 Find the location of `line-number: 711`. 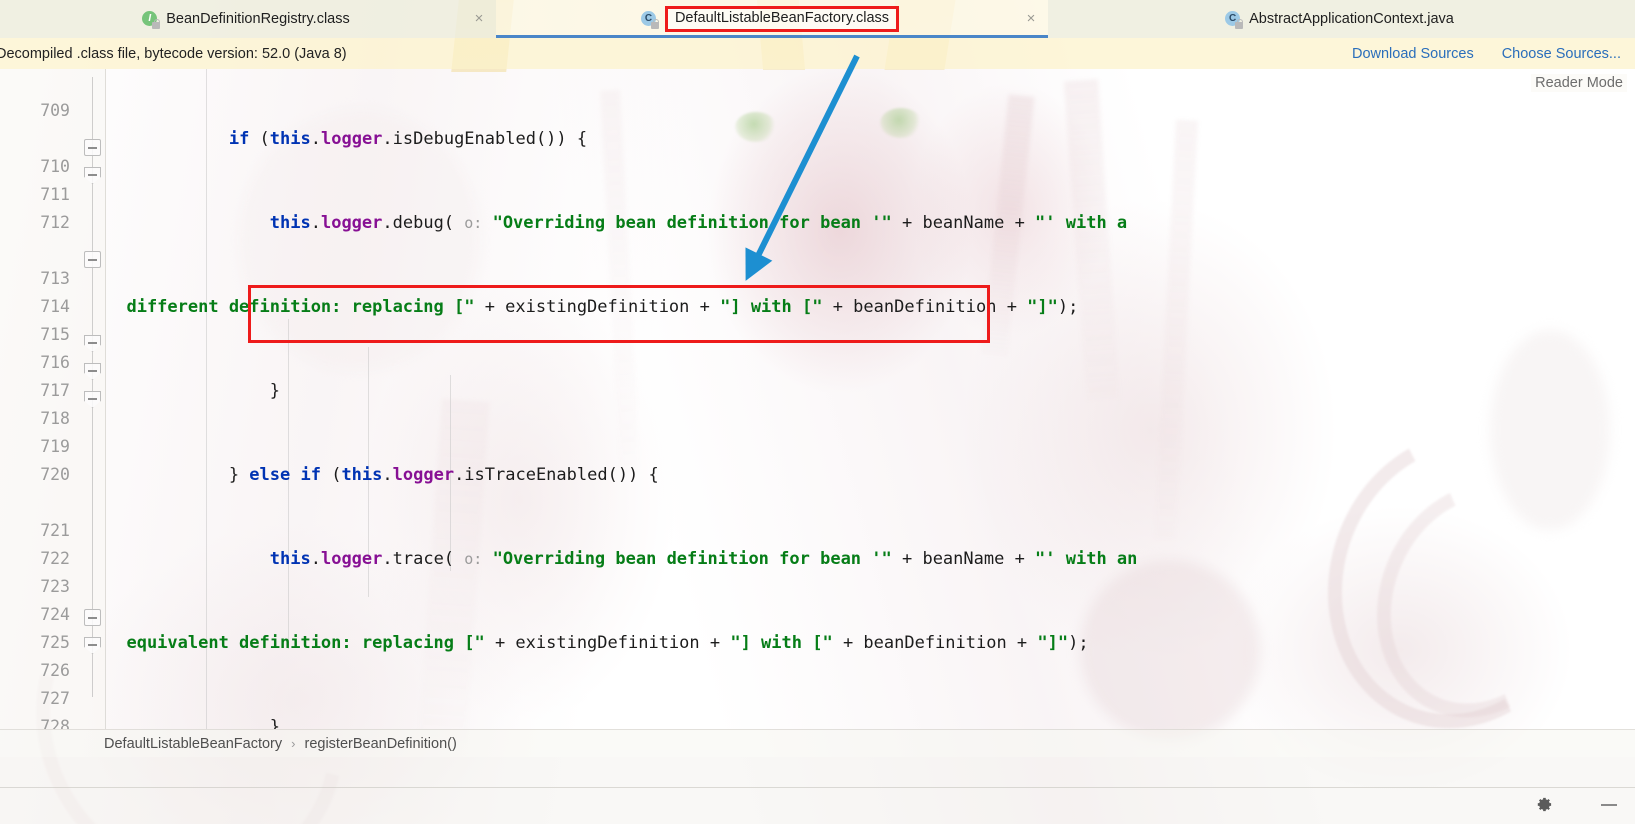

line-number: 711 is located at coordinates (55, 194).